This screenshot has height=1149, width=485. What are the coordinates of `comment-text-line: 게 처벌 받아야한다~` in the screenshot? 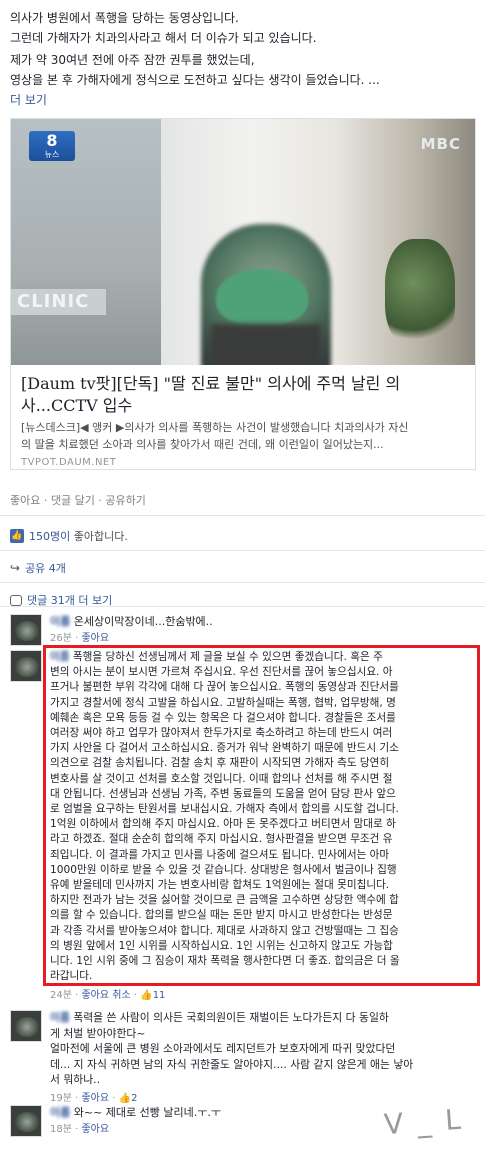 It's located at (98, 1033).